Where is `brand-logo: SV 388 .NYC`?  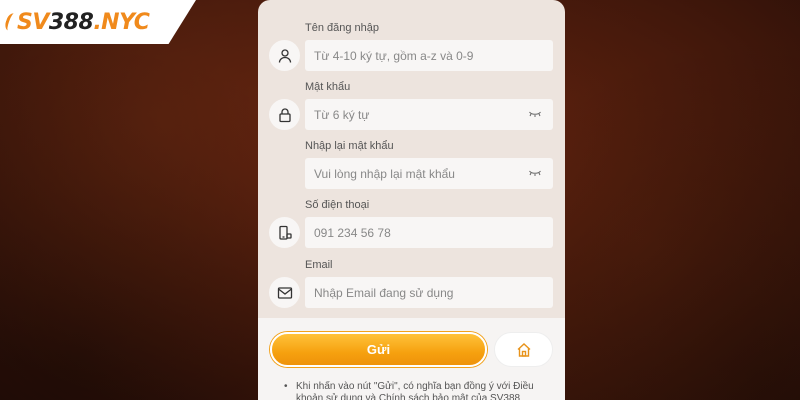 brand-logo: SV 388 .NYC is located at coordinates (98, 22).